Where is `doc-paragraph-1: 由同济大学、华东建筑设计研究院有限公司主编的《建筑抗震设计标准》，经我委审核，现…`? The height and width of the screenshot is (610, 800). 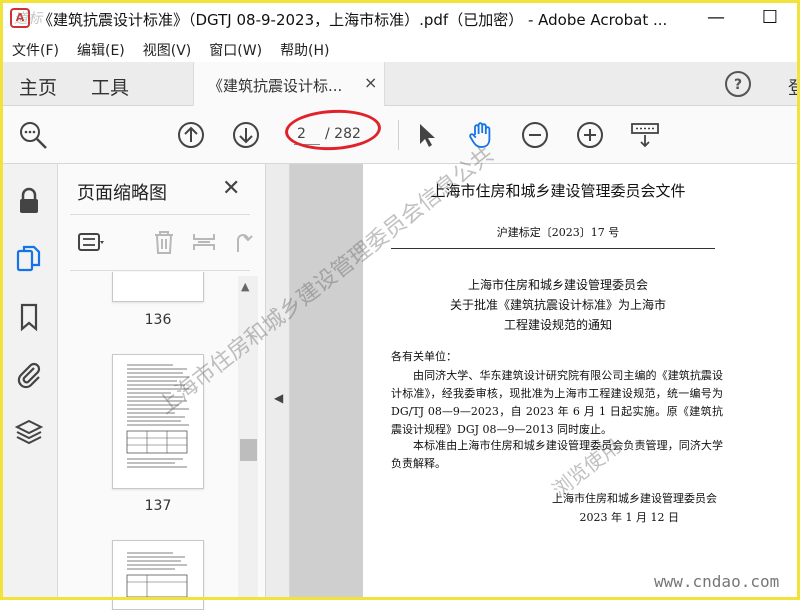 doc-paragraph-1: 由同济大学、华东建筑设计研究院有限公司主编的《建筑抗震设计标准》，经我委审核，现… is located at coordinates (557, 402).